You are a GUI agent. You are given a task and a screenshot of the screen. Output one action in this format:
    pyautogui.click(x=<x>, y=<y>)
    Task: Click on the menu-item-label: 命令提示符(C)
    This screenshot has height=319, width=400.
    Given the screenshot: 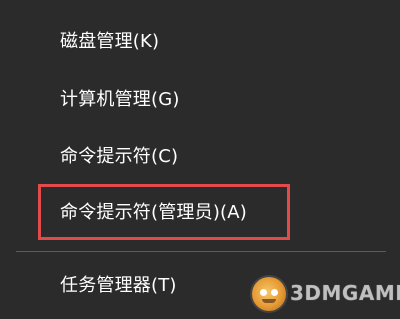 What is the action you would take?
    pyautogui.click(x=119, y=156)
    